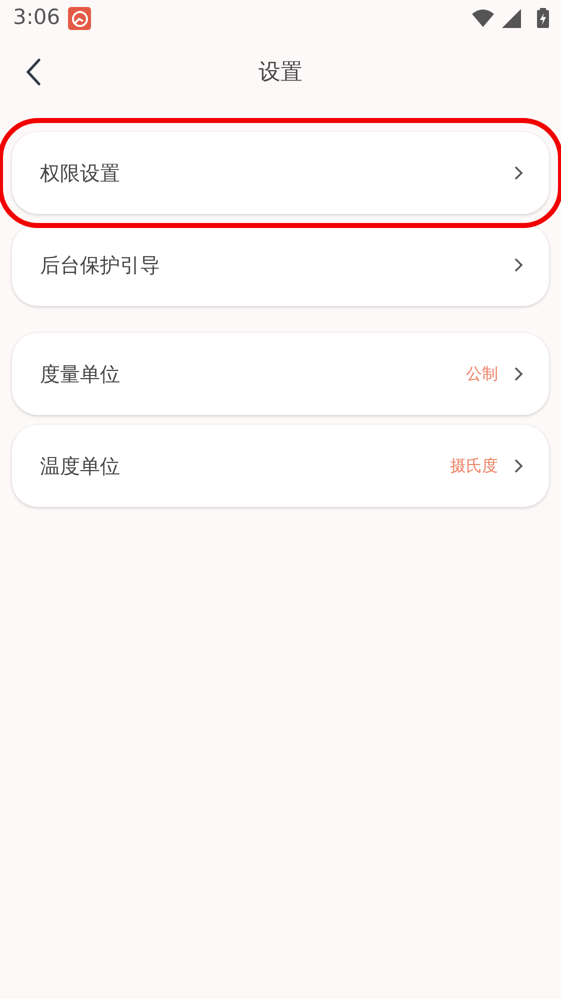 The width and height of the screenshot is (561, 999). What do you see at coordinates (280, 72) in the screenshot?
I see `page-title: 设置` at bounding box center [280, 72].